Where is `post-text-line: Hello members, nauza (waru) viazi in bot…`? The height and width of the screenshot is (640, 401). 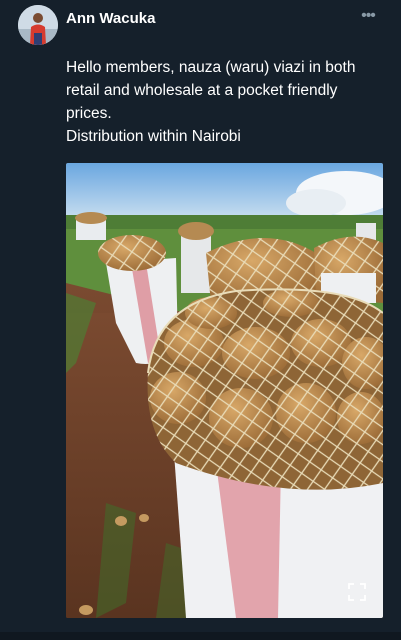 post-text-line: Hello members, nauza (waru) viazi in bot… is located at coordinates (211, 67).